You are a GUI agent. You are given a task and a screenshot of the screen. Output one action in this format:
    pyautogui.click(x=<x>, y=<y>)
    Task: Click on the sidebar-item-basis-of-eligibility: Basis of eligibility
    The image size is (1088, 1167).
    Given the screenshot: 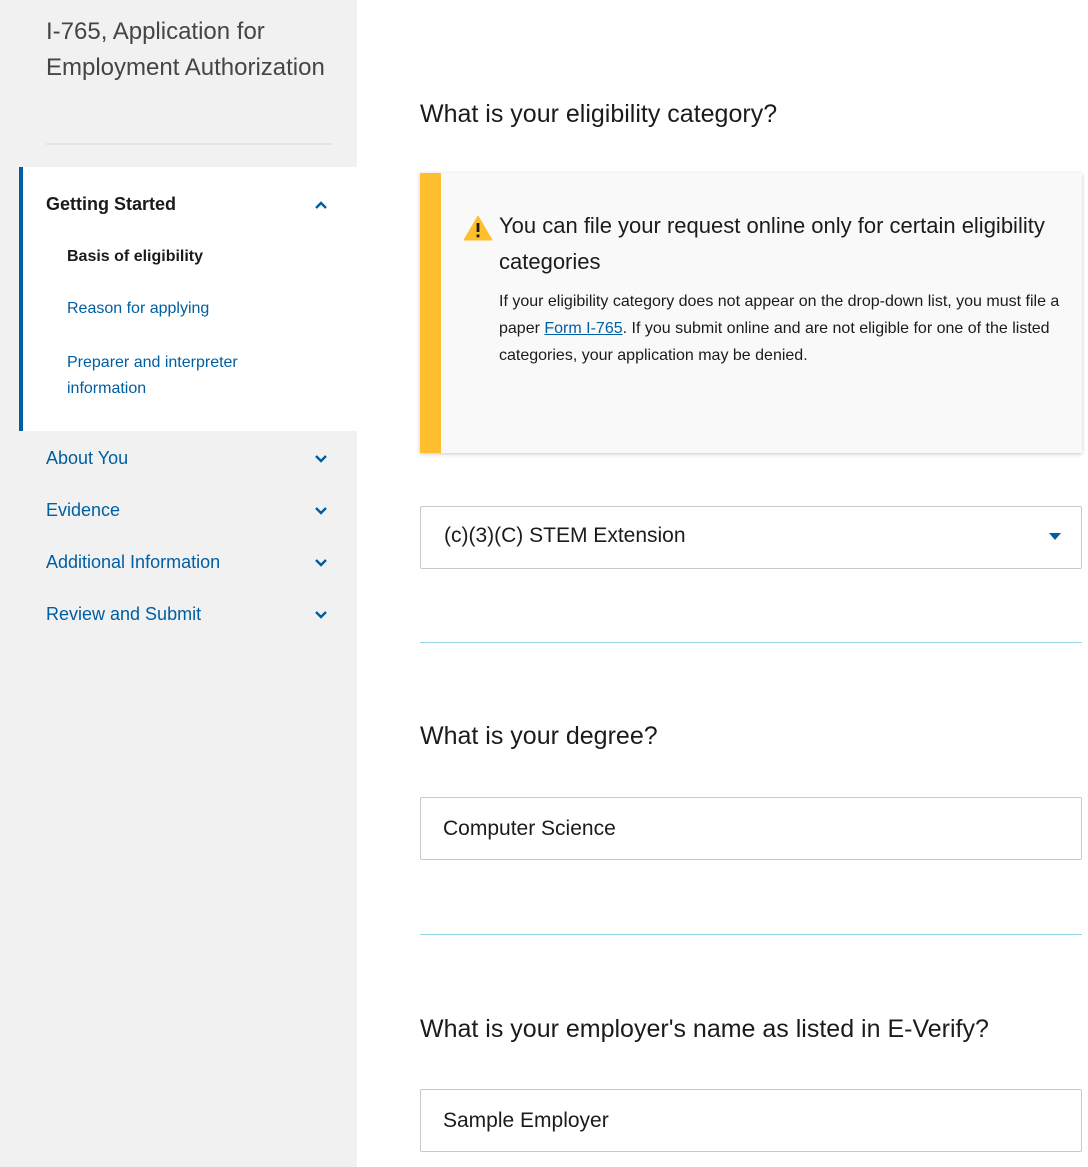 What is the action you would take?
    pyautogui.click(x=135, y=257)
    